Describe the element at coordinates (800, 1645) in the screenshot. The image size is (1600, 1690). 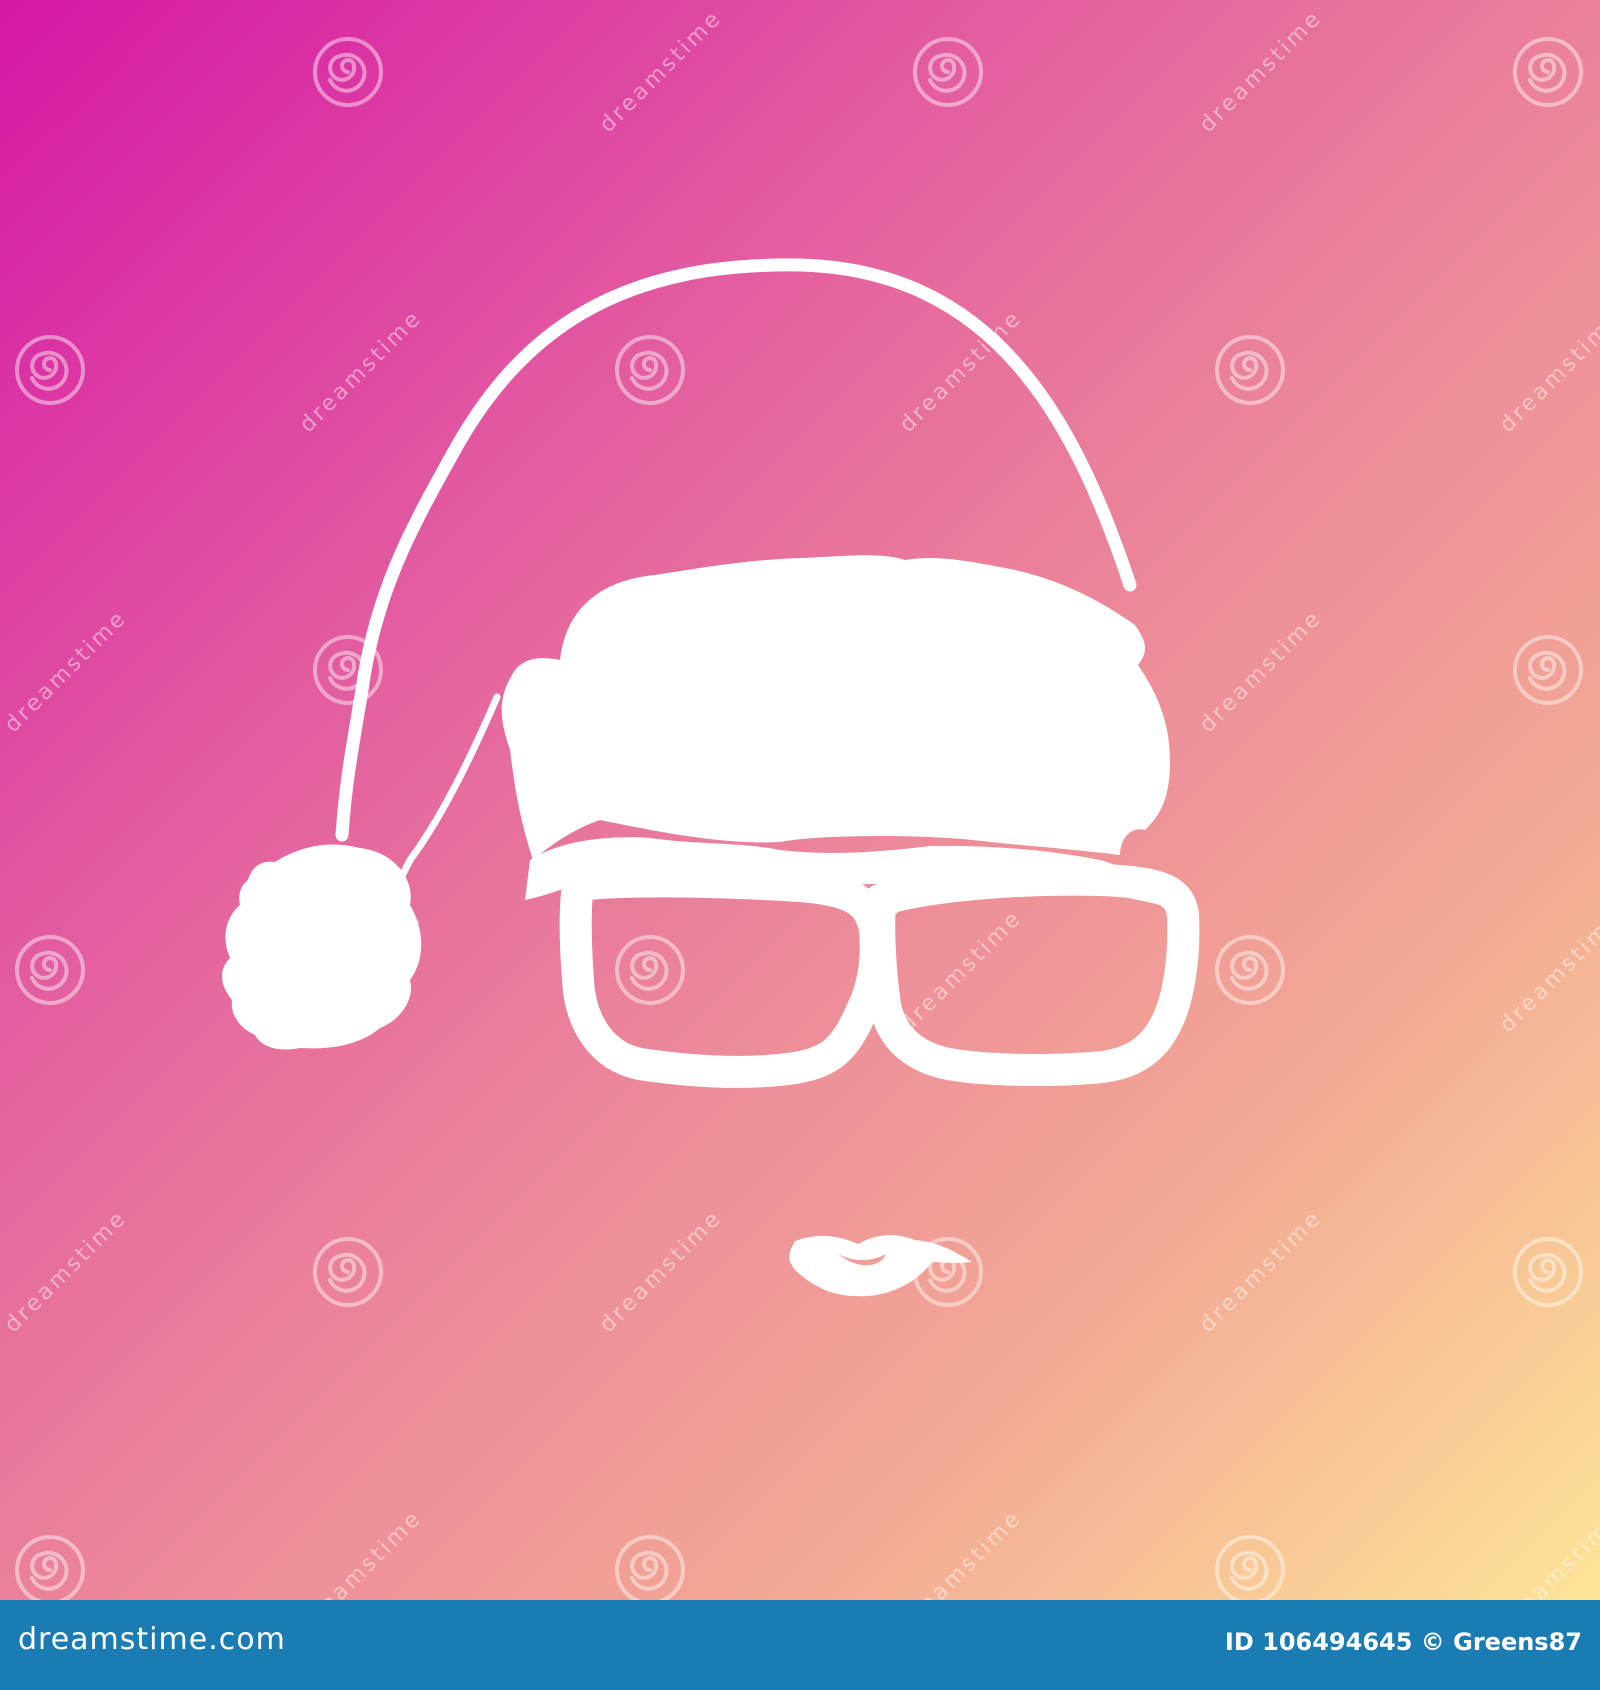
I see `footer-bar: dreamstime.com ID 106494645 © Greens87` at that location.